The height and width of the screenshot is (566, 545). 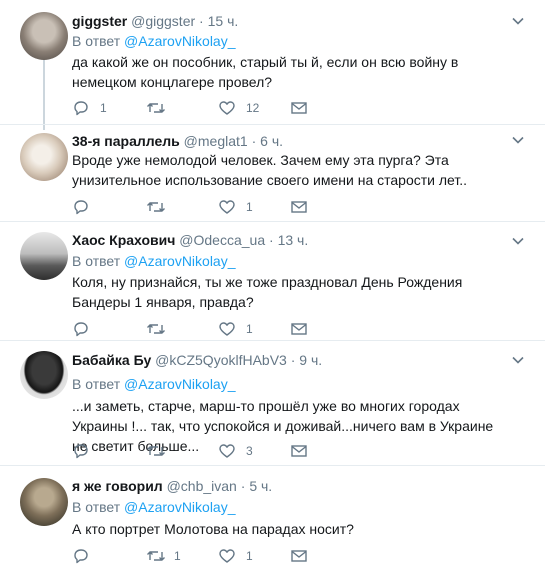 What do you see at coordinates (221, 360) in the screenshot?
I see `user-handle: @kCZ5QyoklfHAbV3` at bounding box center [221, 360].